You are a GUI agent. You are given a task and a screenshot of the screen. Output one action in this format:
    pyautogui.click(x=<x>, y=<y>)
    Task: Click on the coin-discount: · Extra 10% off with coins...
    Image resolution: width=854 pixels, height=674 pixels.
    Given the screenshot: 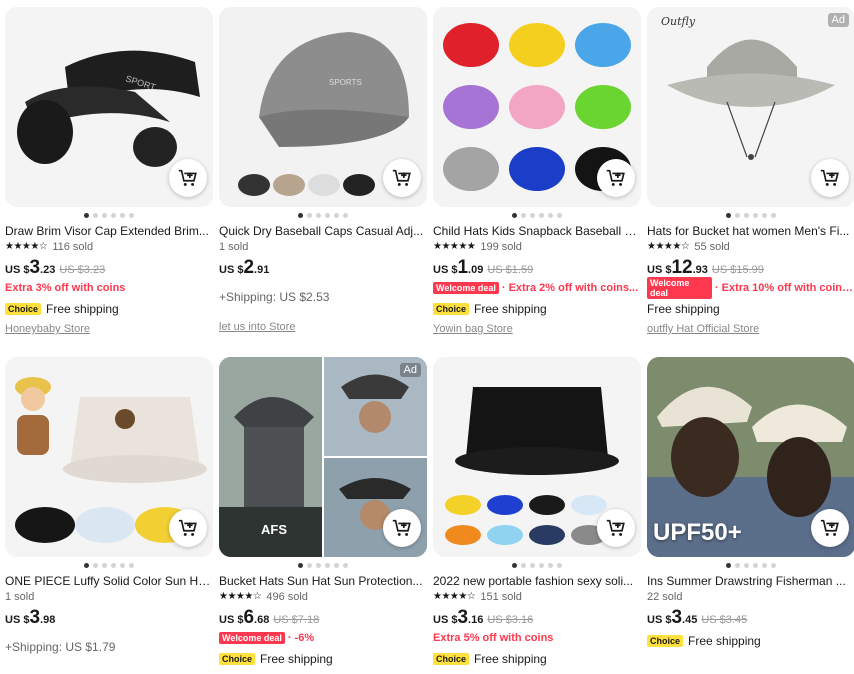 What is the action you would take?
    pyautogui.click(x=784, y=288)
    